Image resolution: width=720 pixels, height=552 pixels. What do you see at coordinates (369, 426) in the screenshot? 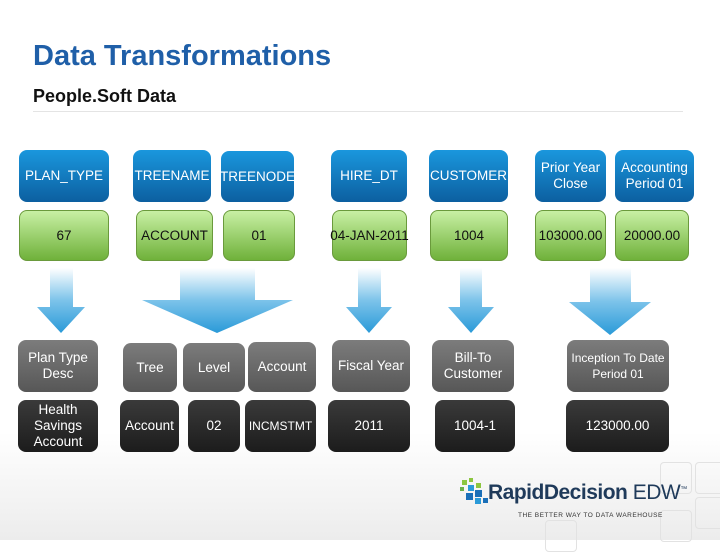
I see `target-value-fiscal-year: 2011` at bounding box center [369, 426].